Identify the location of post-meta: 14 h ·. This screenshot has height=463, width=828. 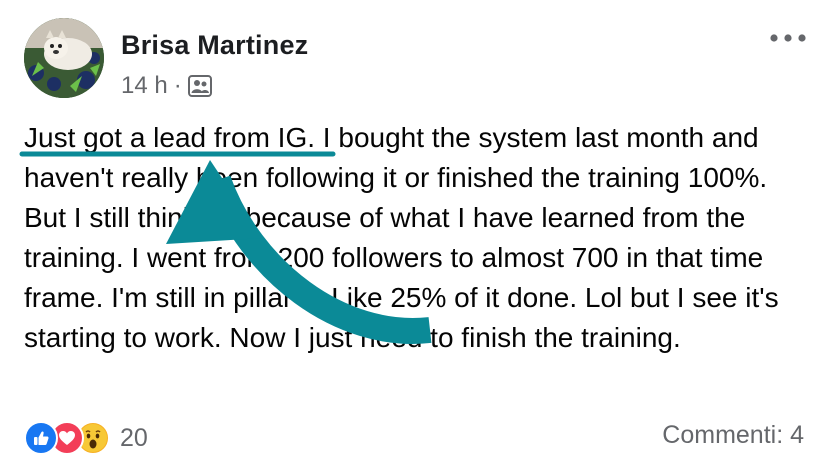
(166, 86).